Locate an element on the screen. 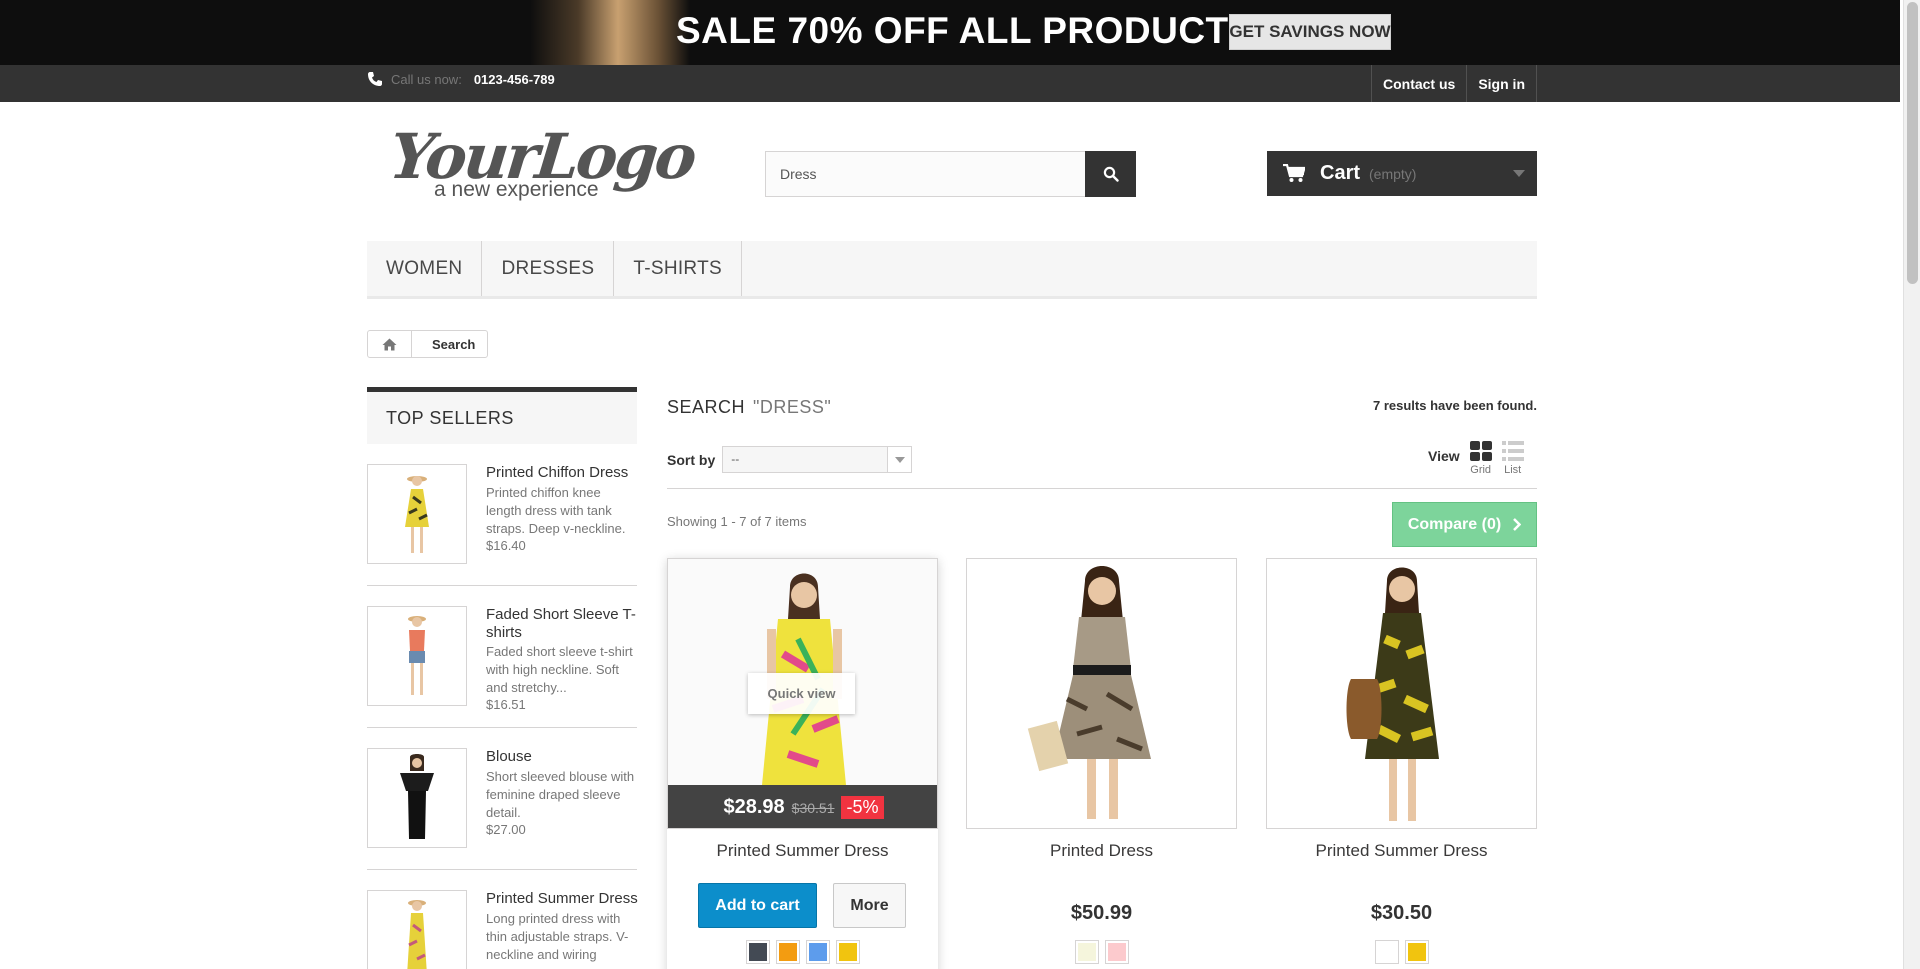 Image resolution: width=1920 pixels, height=969 pixels. product-price: $16.40 is located at coordinates (506, 545).